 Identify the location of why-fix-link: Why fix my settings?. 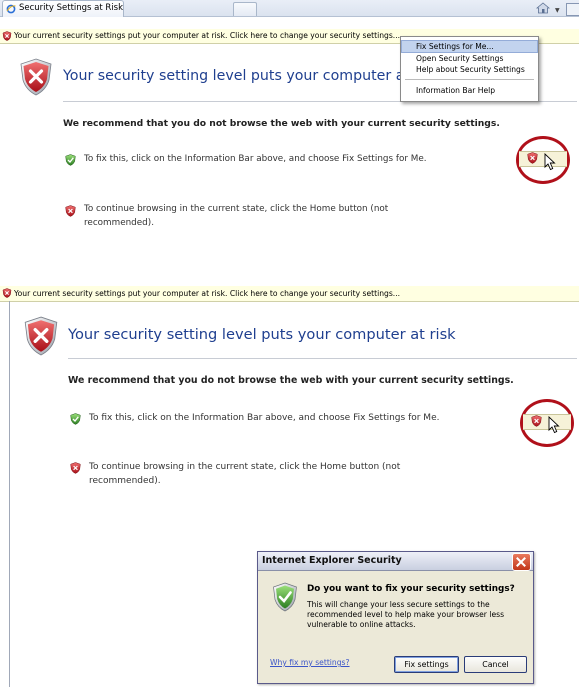
(310, 662).